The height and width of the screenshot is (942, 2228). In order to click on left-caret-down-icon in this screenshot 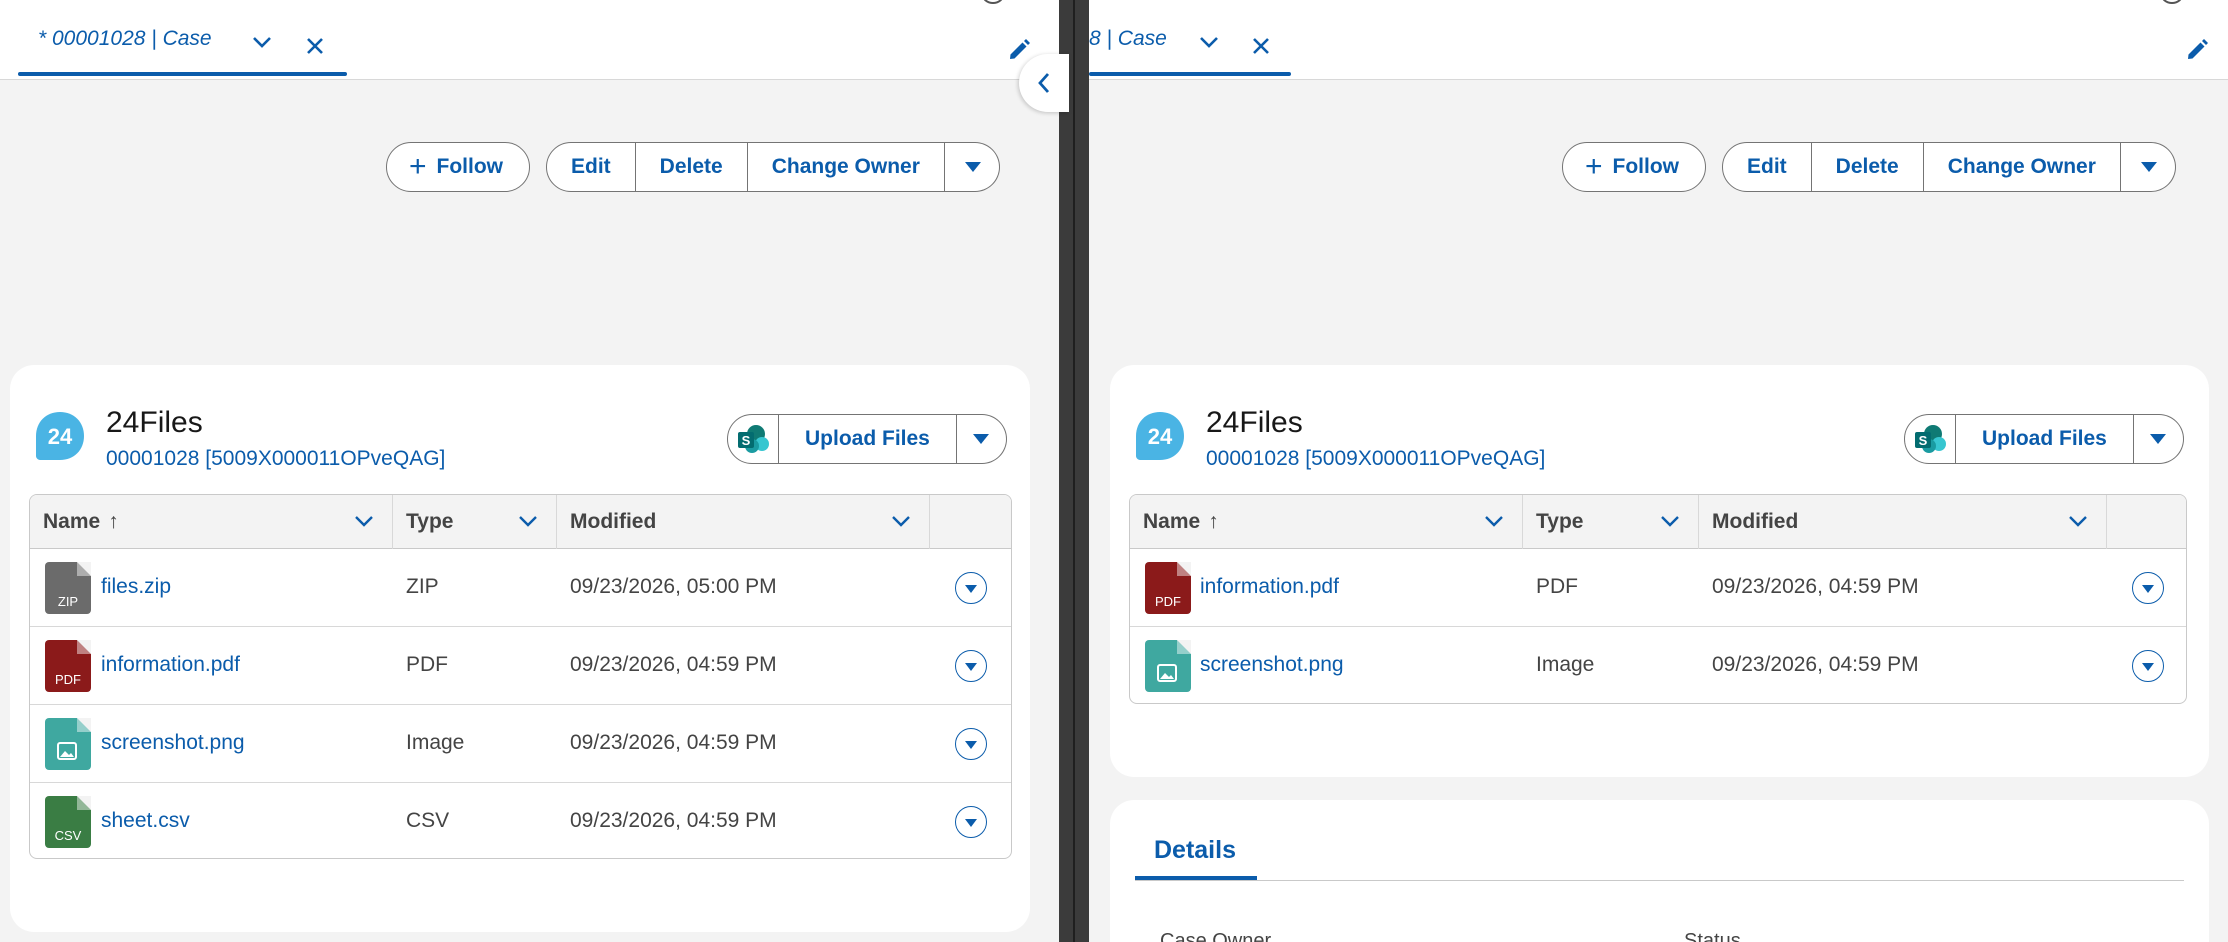, I will do `click(972, 167)`.